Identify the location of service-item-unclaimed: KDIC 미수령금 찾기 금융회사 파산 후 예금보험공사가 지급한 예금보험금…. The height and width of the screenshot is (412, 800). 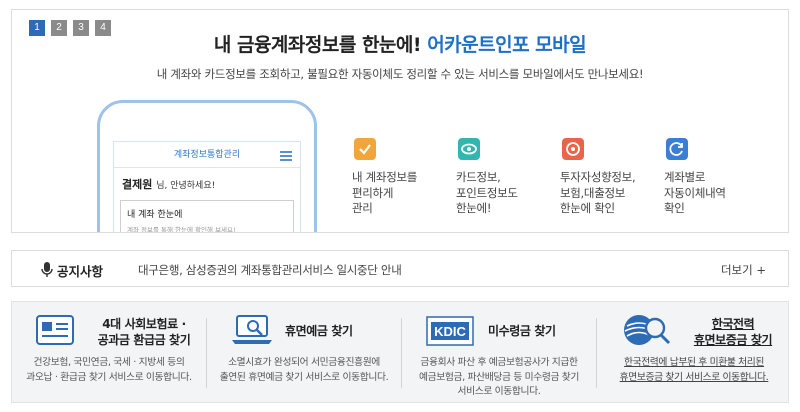
(499, 352).